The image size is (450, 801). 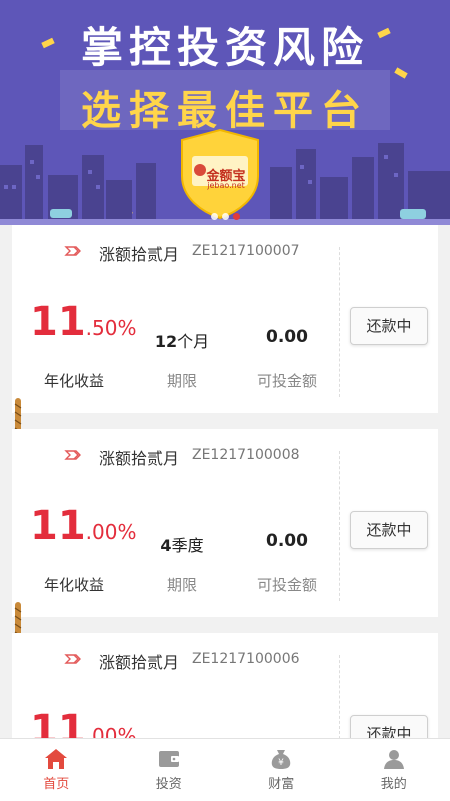 I want to click on annual-rate: 11.50%, so click(x=83, y=322).